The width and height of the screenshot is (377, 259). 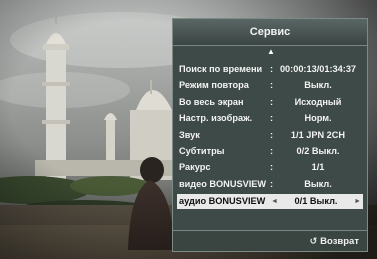 I want to click on menu-item-value: 0/2 Выкл., so click(x=318, y=150).